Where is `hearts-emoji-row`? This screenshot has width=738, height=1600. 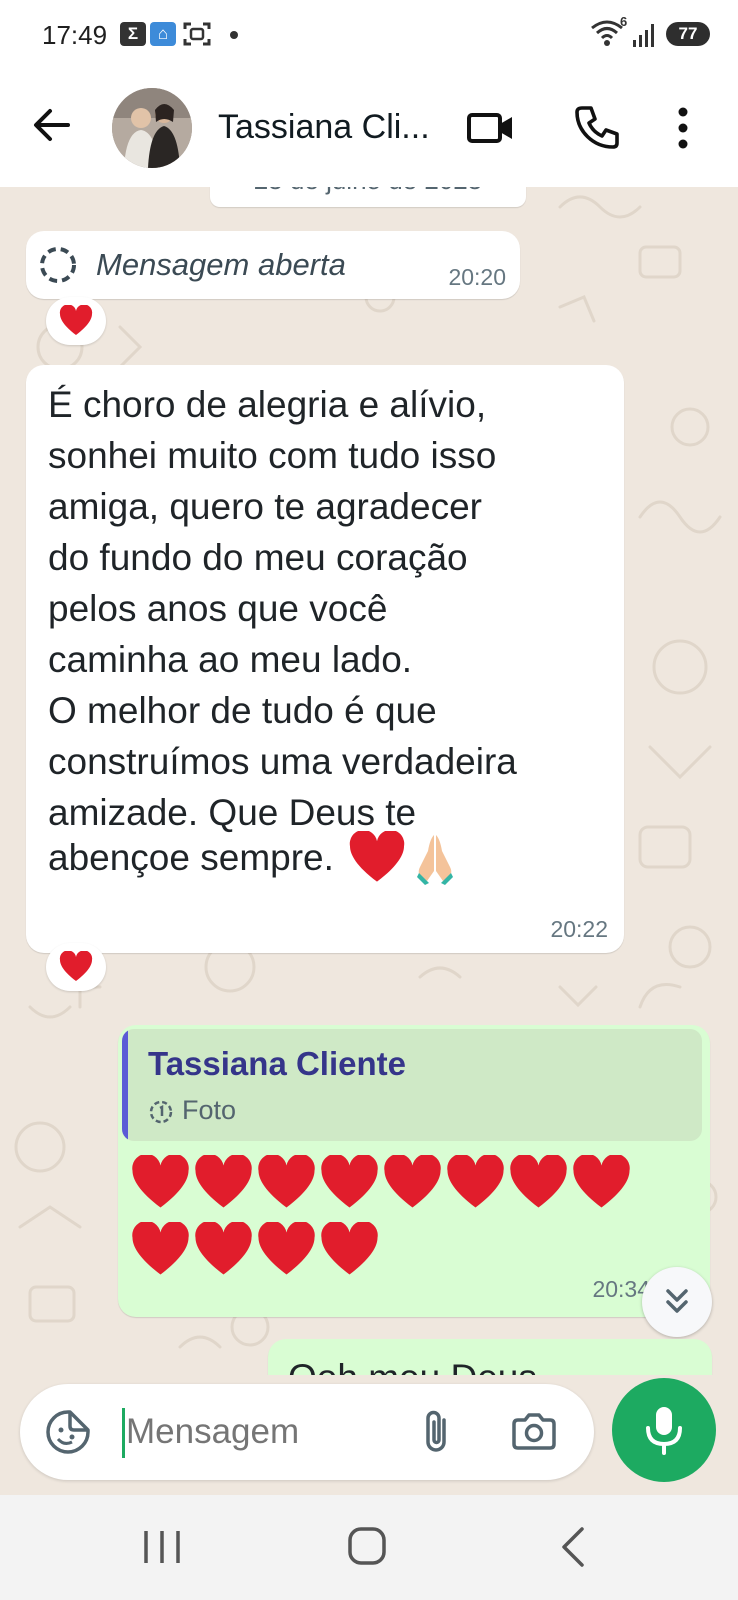 hearts-emoji-row is located at coordinates (390, 1222).